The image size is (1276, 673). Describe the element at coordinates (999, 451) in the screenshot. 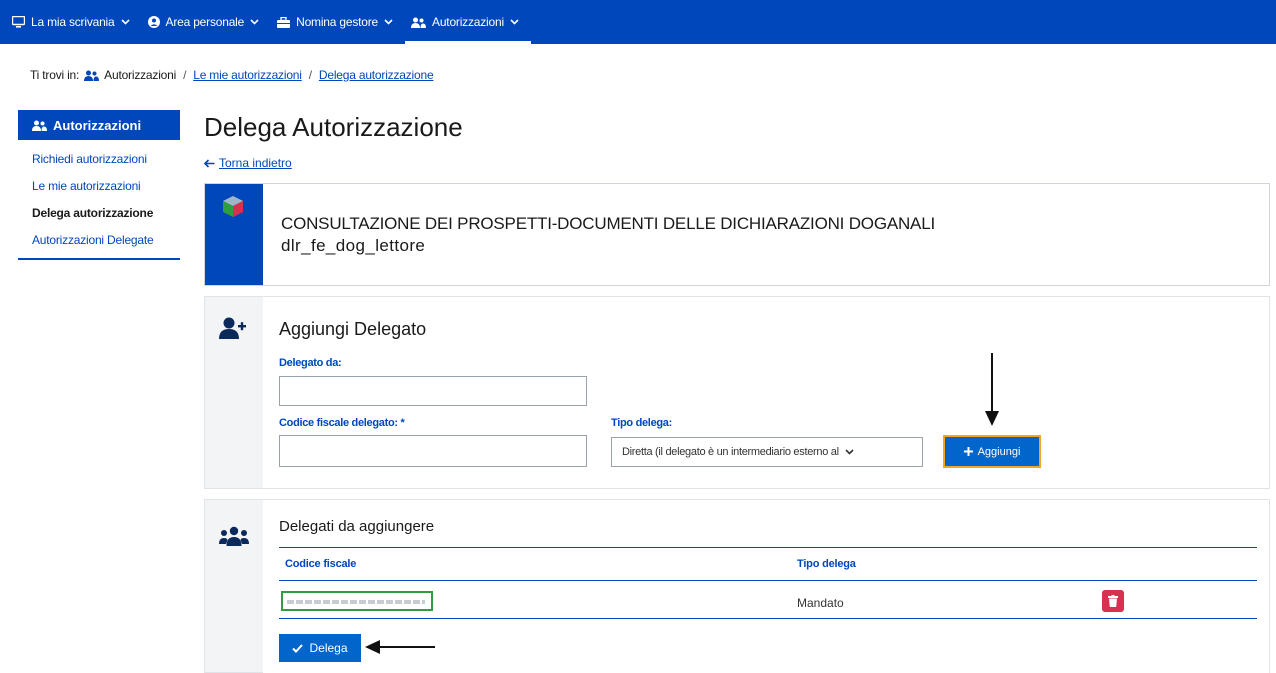

I see `add-button-label: Aggiungi` at that location.